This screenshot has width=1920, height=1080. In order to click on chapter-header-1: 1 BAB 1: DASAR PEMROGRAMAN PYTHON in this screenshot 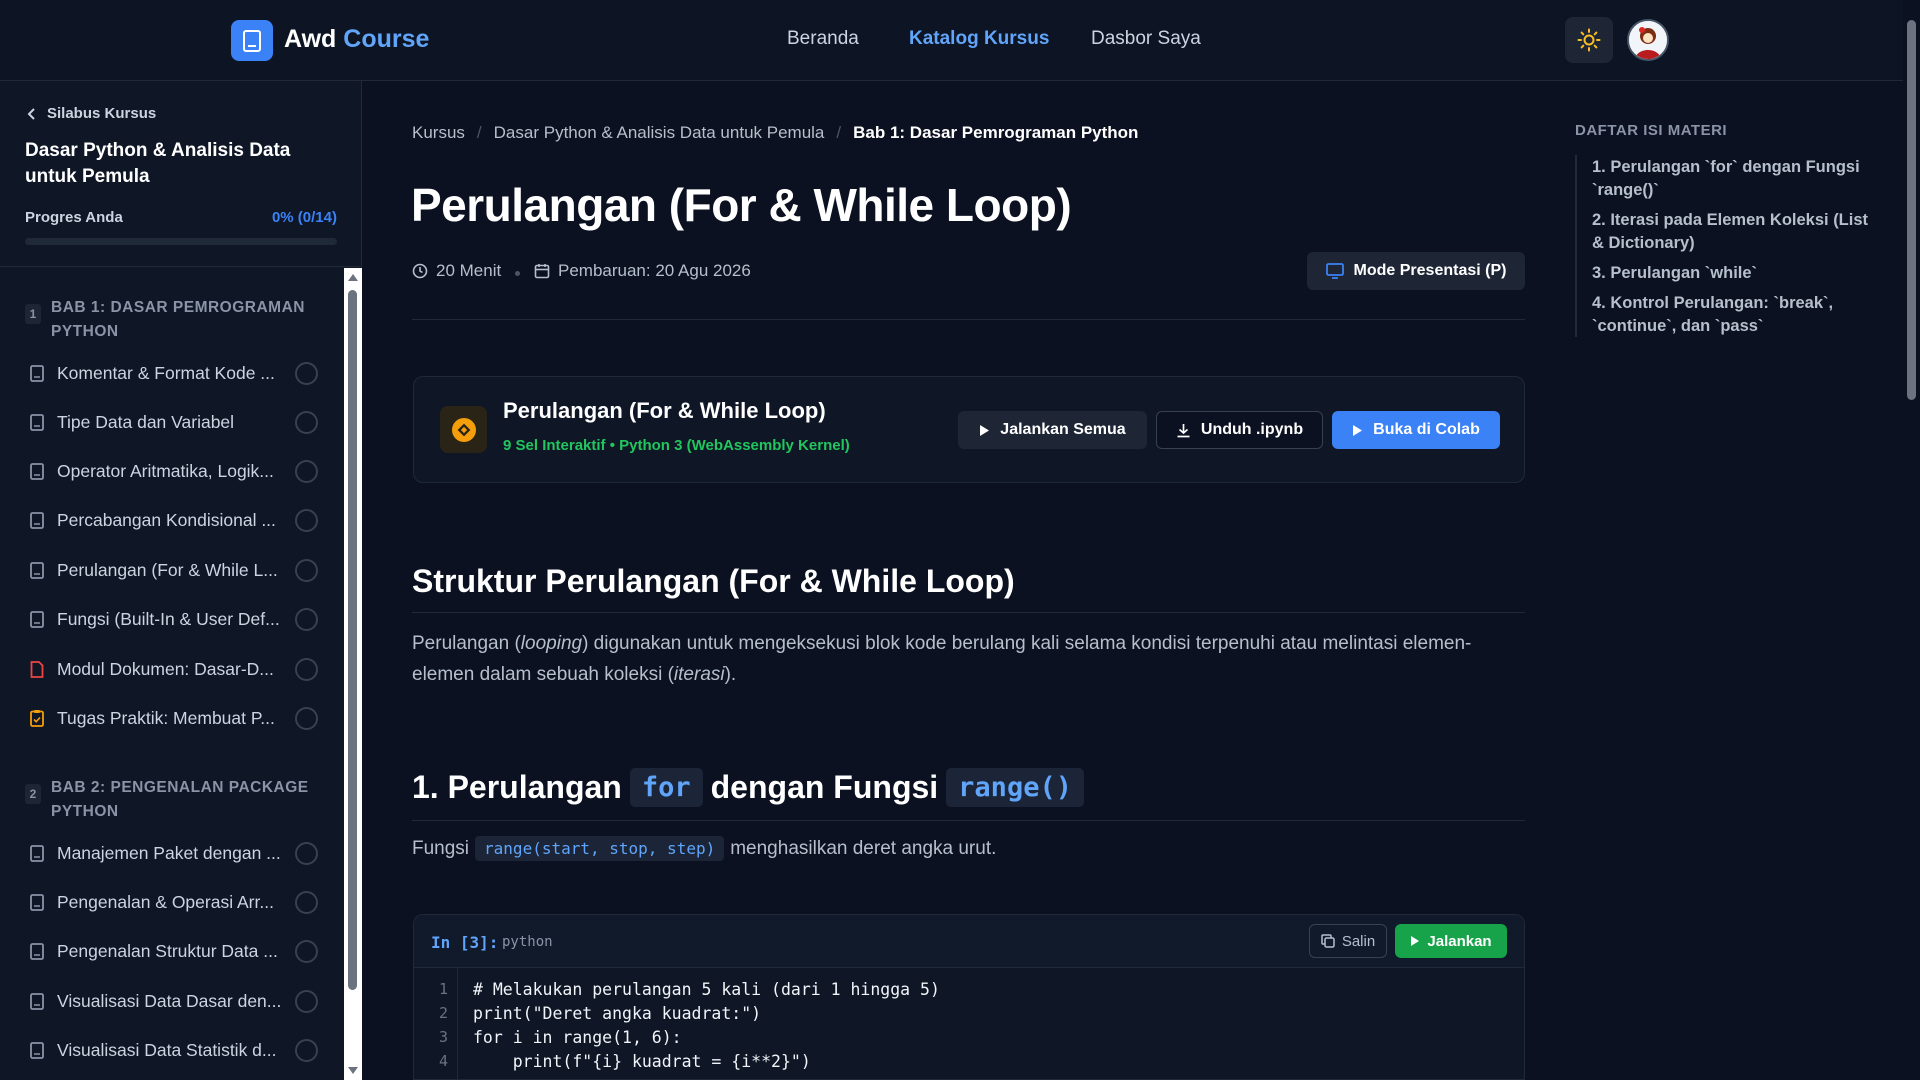, I will do `click(175, 320)`.